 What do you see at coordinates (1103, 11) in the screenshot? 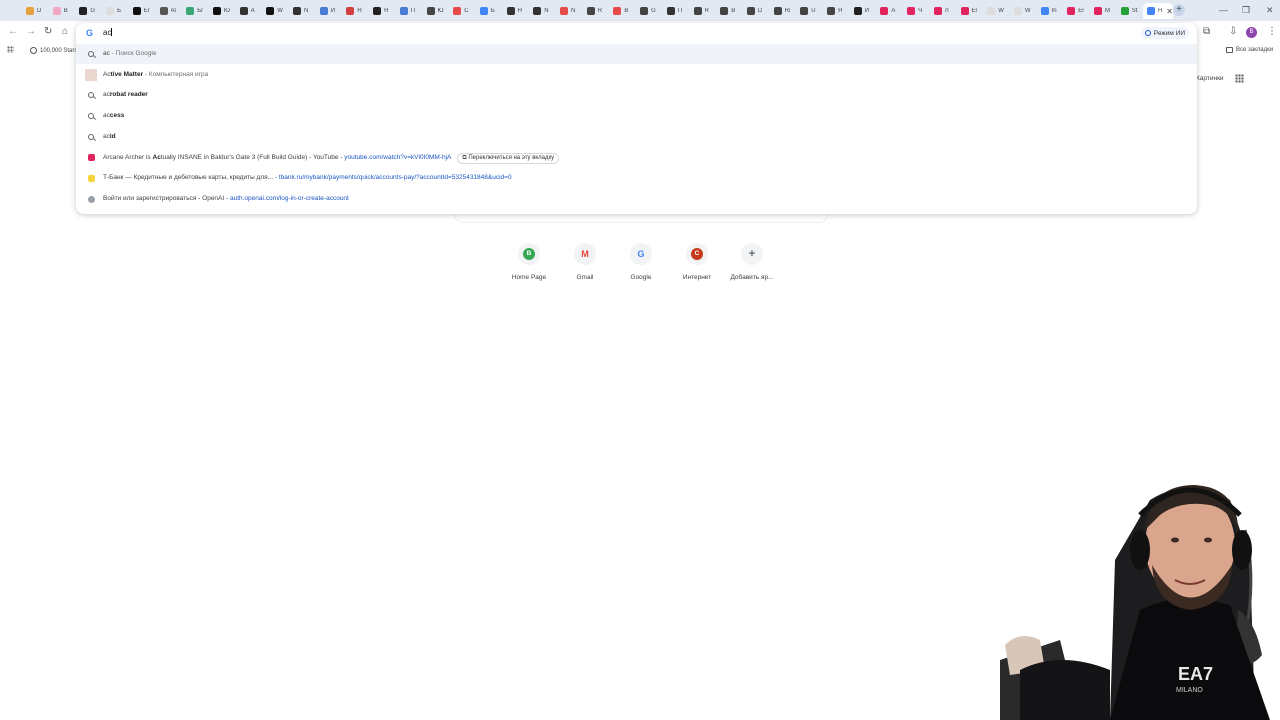
I see `tab: M` at bounding box center [1103, 11].